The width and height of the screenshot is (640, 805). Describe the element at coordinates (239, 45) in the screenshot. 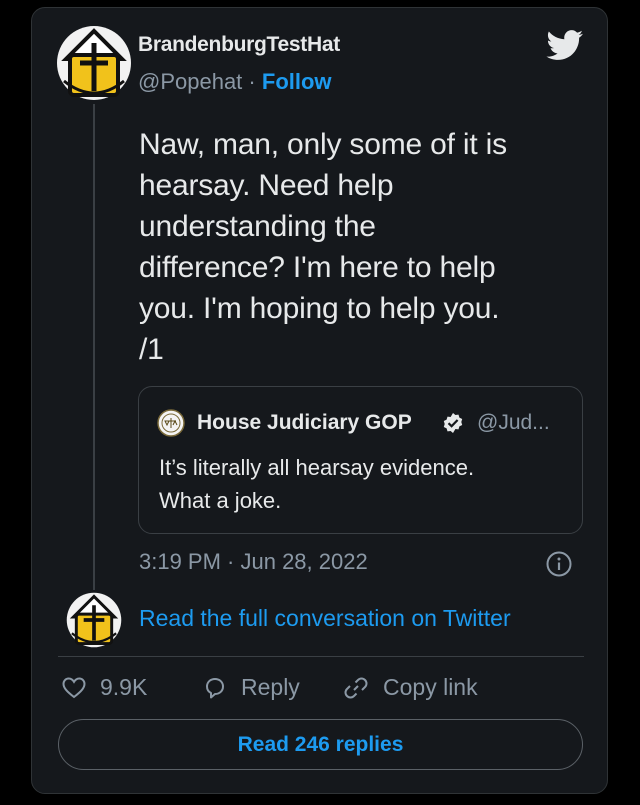

I see `author-name: BrandenburgTestHat` at that location.